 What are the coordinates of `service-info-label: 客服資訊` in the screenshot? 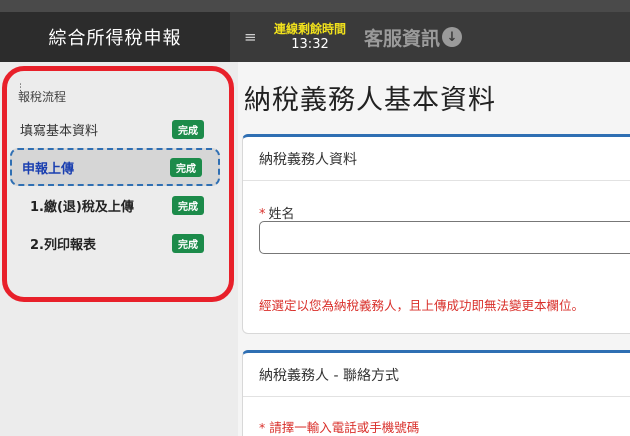 It's located at (402, 38).